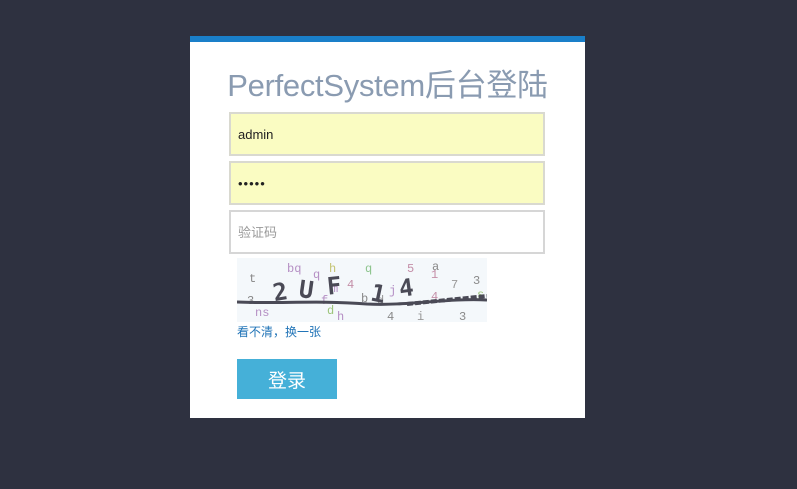  I want to click on svg-text: h, so click(340, 316).